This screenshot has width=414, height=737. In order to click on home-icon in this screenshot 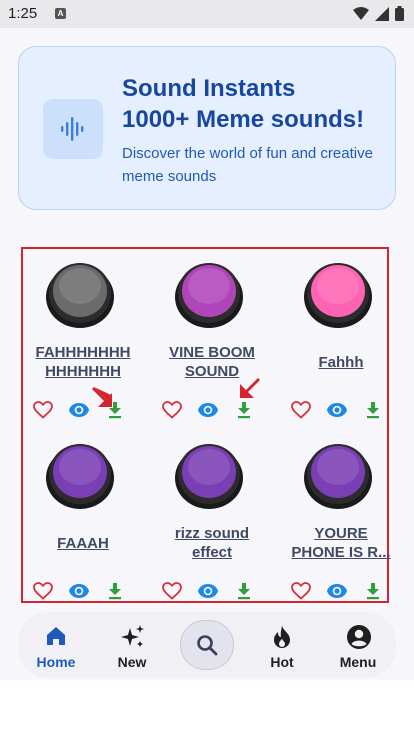, I will do `click(56, 636)`.